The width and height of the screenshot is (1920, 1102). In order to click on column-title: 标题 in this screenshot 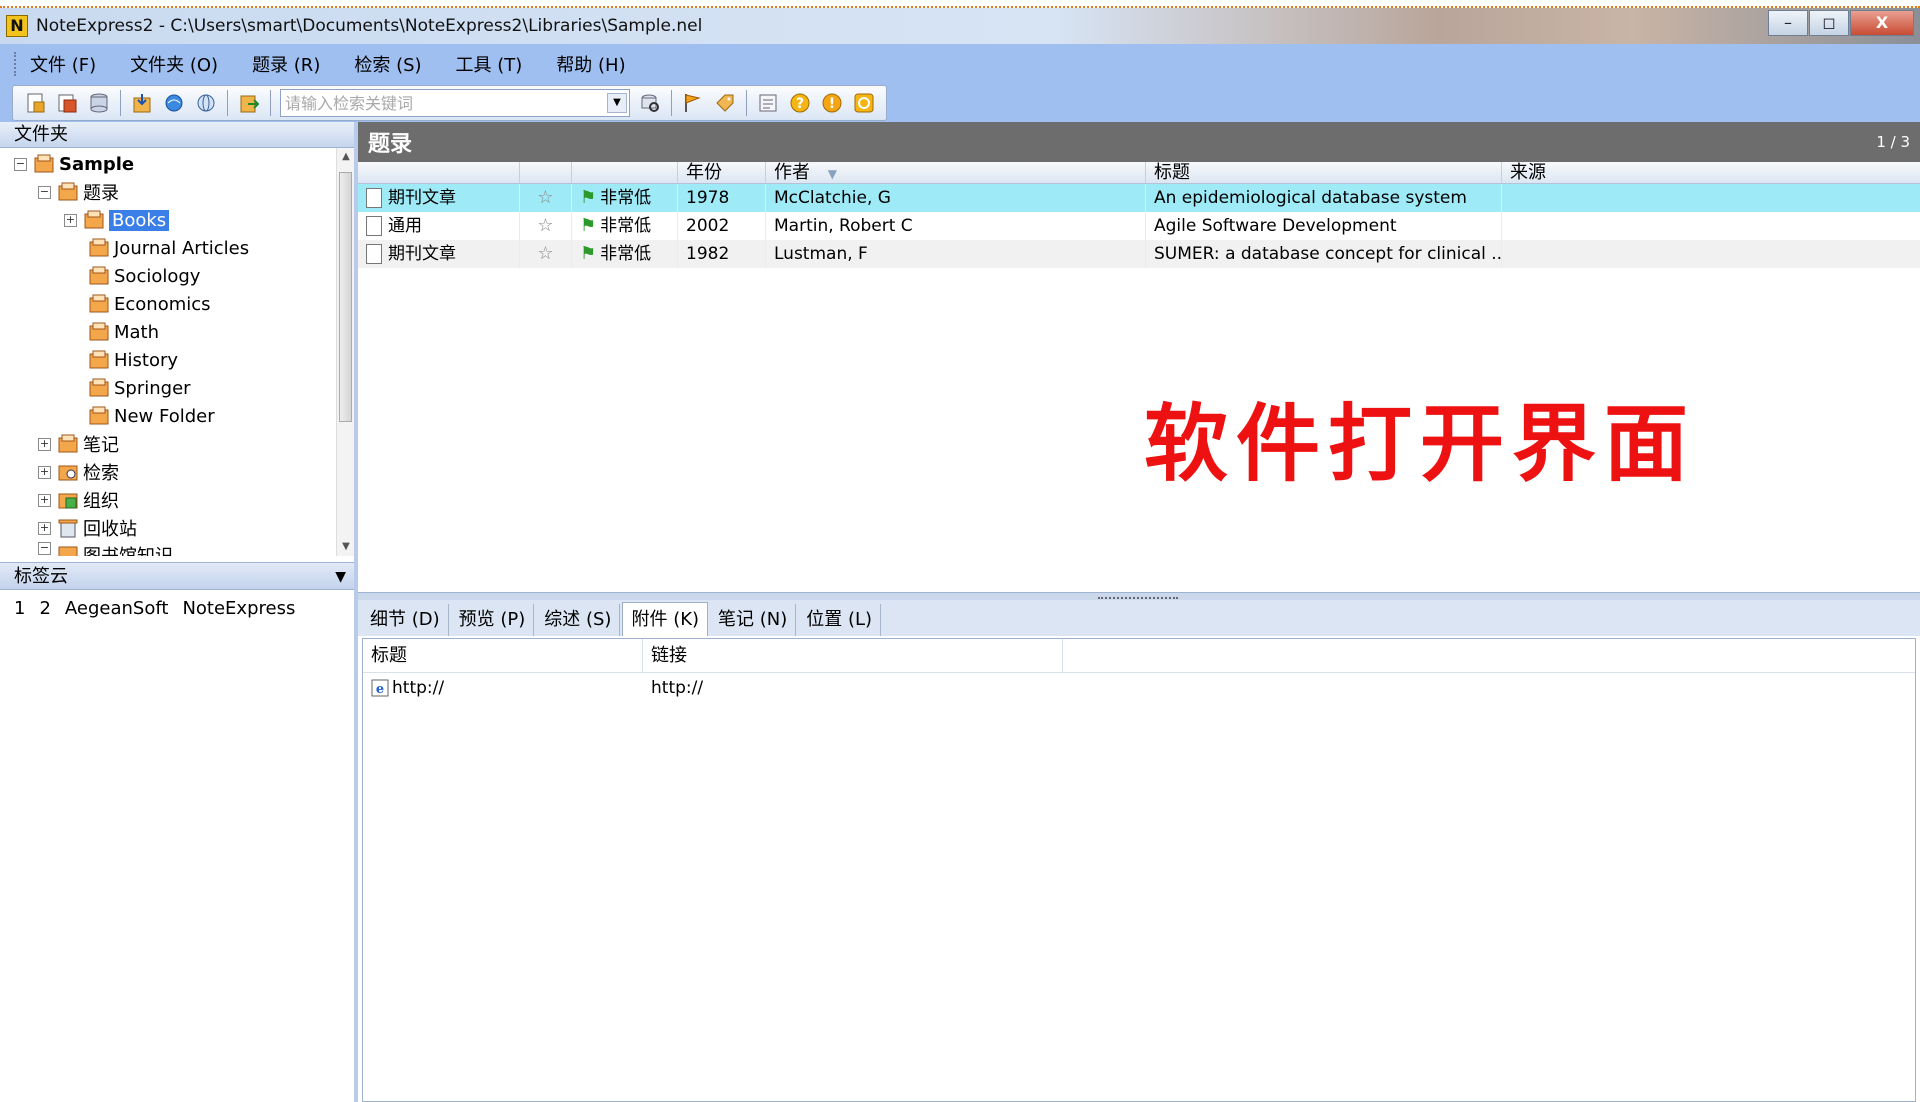, I will do `click(1324, 172)`.